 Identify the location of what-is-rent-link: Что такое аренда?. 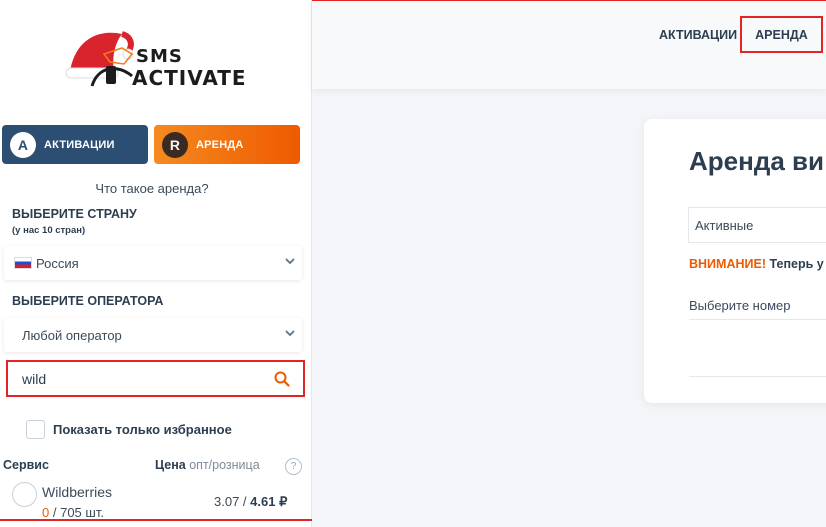
(152, 188).